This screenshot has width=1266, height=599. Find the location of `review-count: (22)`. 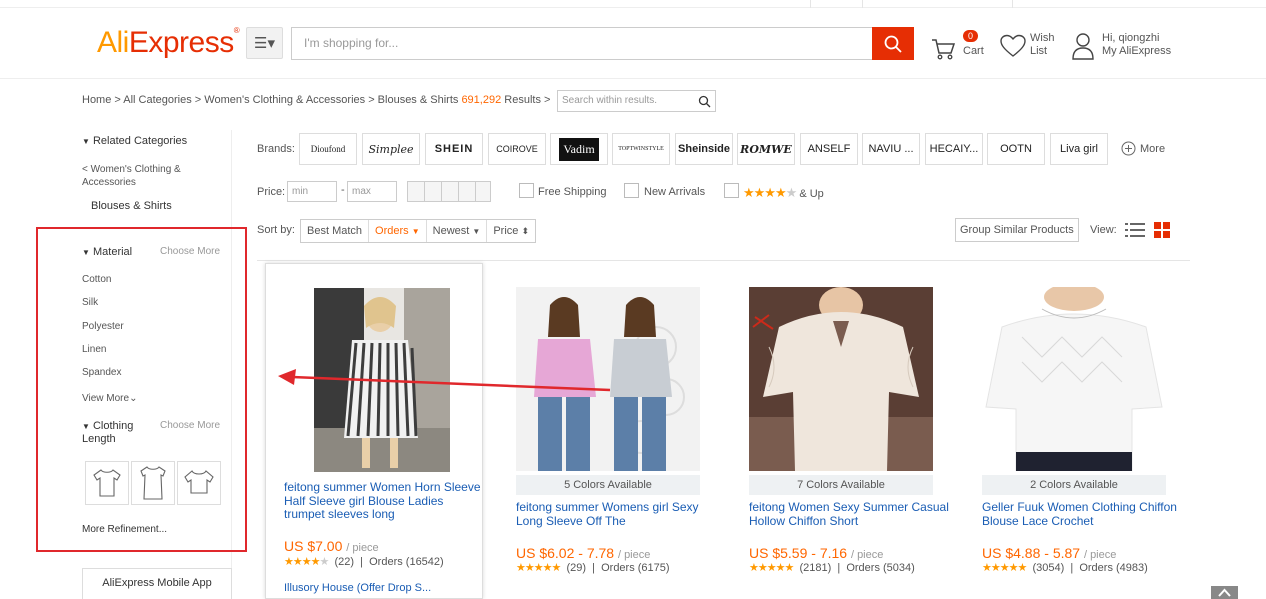

review-count: (22) is located at coordinates (344, 562).